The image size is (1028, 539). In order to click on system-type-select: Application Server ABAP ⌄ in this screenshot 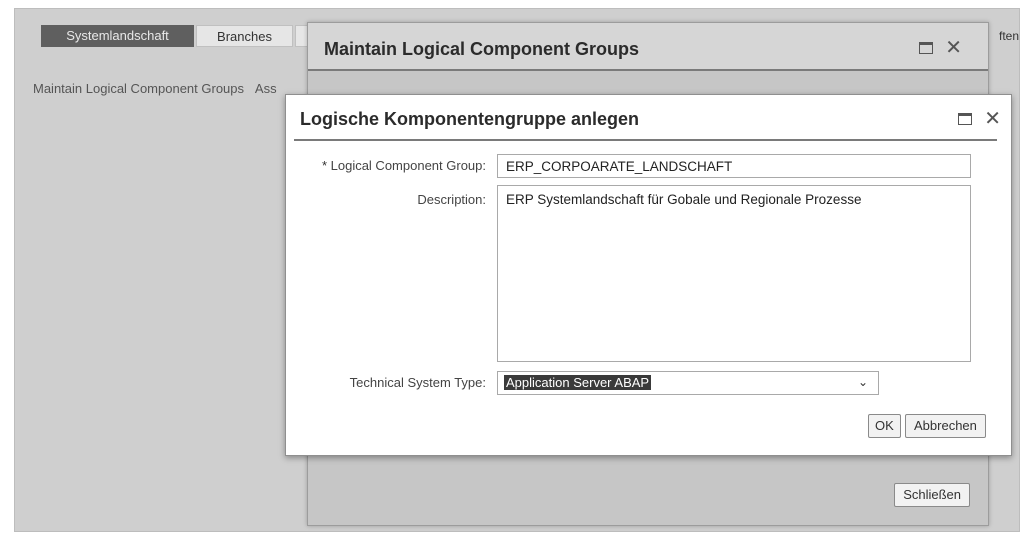, I will do `click(688, 383)`.